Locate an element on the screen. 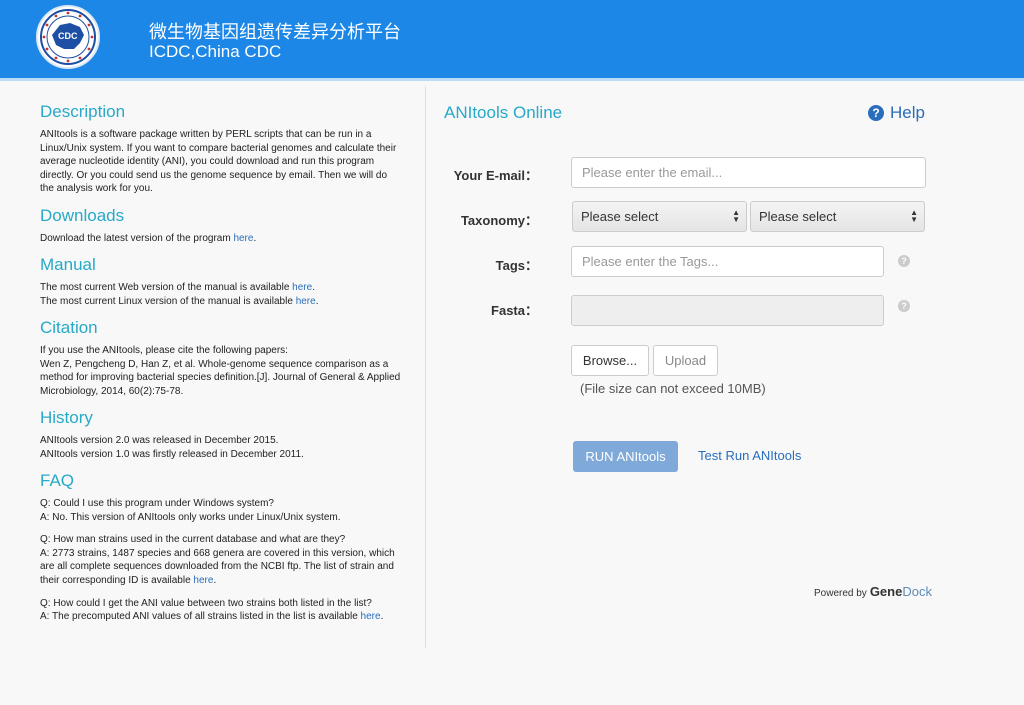  citation-heading: Citation is located at coordinates (69, 327).